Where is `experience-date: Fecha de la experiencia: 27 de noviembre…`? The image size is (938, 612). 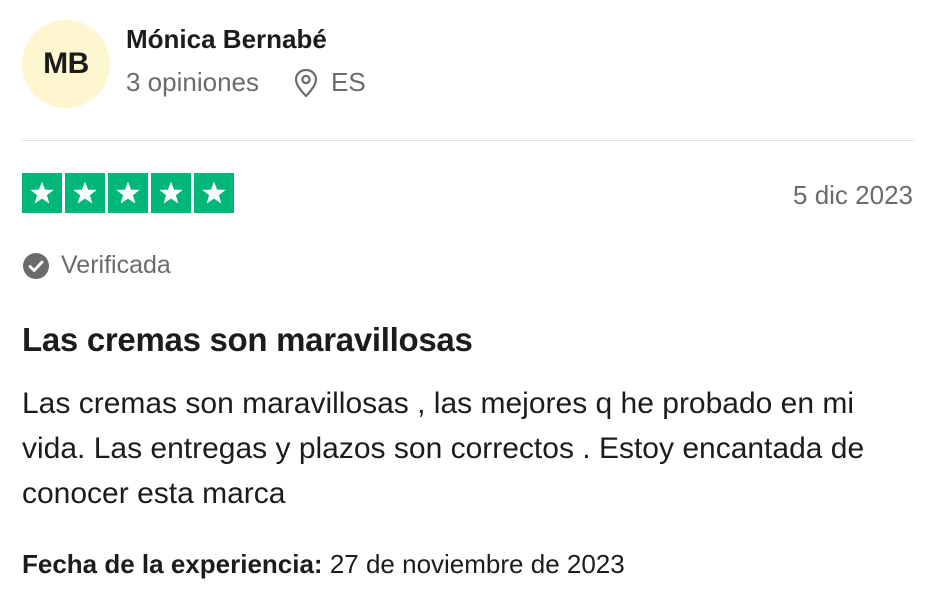 experience-date: Fecha de la experiencia: 27 de noviembre… is located at coordinates (323, 564).